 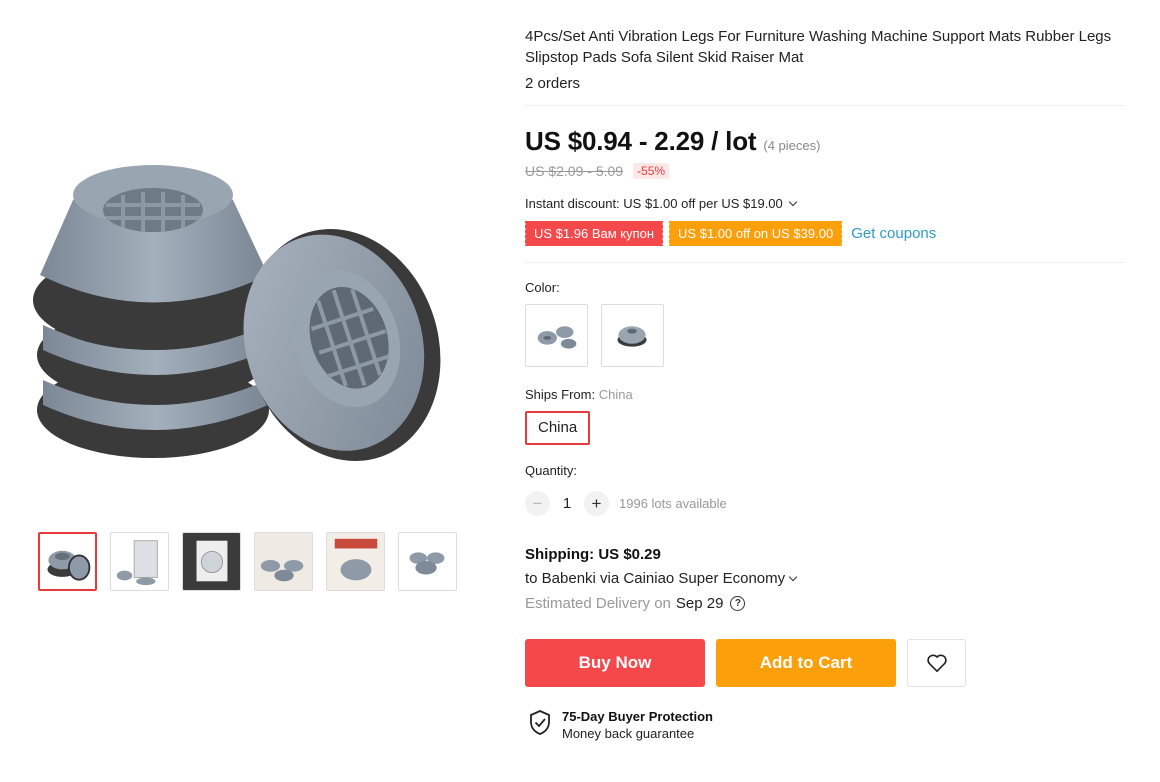 What do you see at coordinates (825, 335) in the screenshot?
I see `color-swatches` at bounding box center [825, 335].